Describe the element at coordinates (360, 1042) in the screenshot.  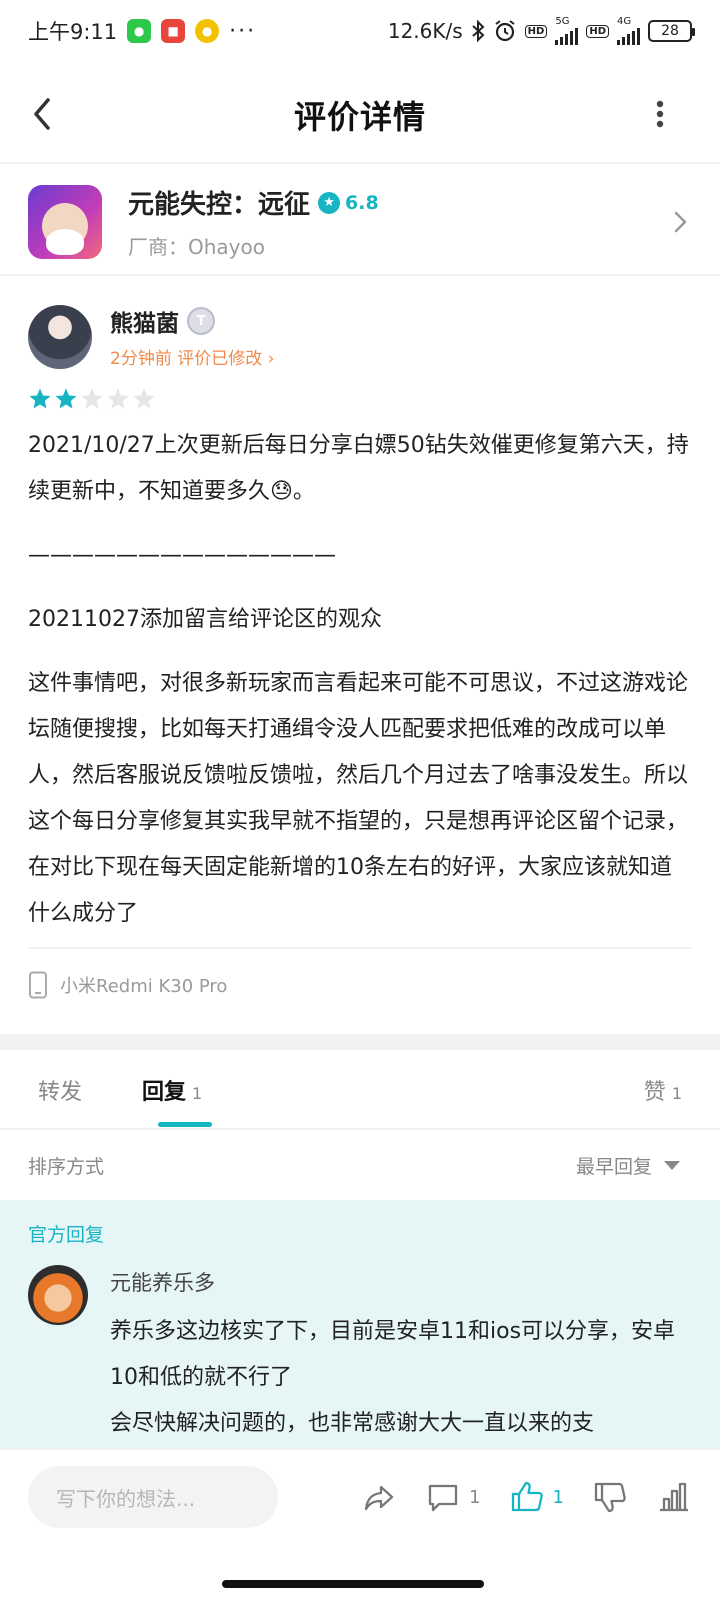
I see `section-separator` at that location.